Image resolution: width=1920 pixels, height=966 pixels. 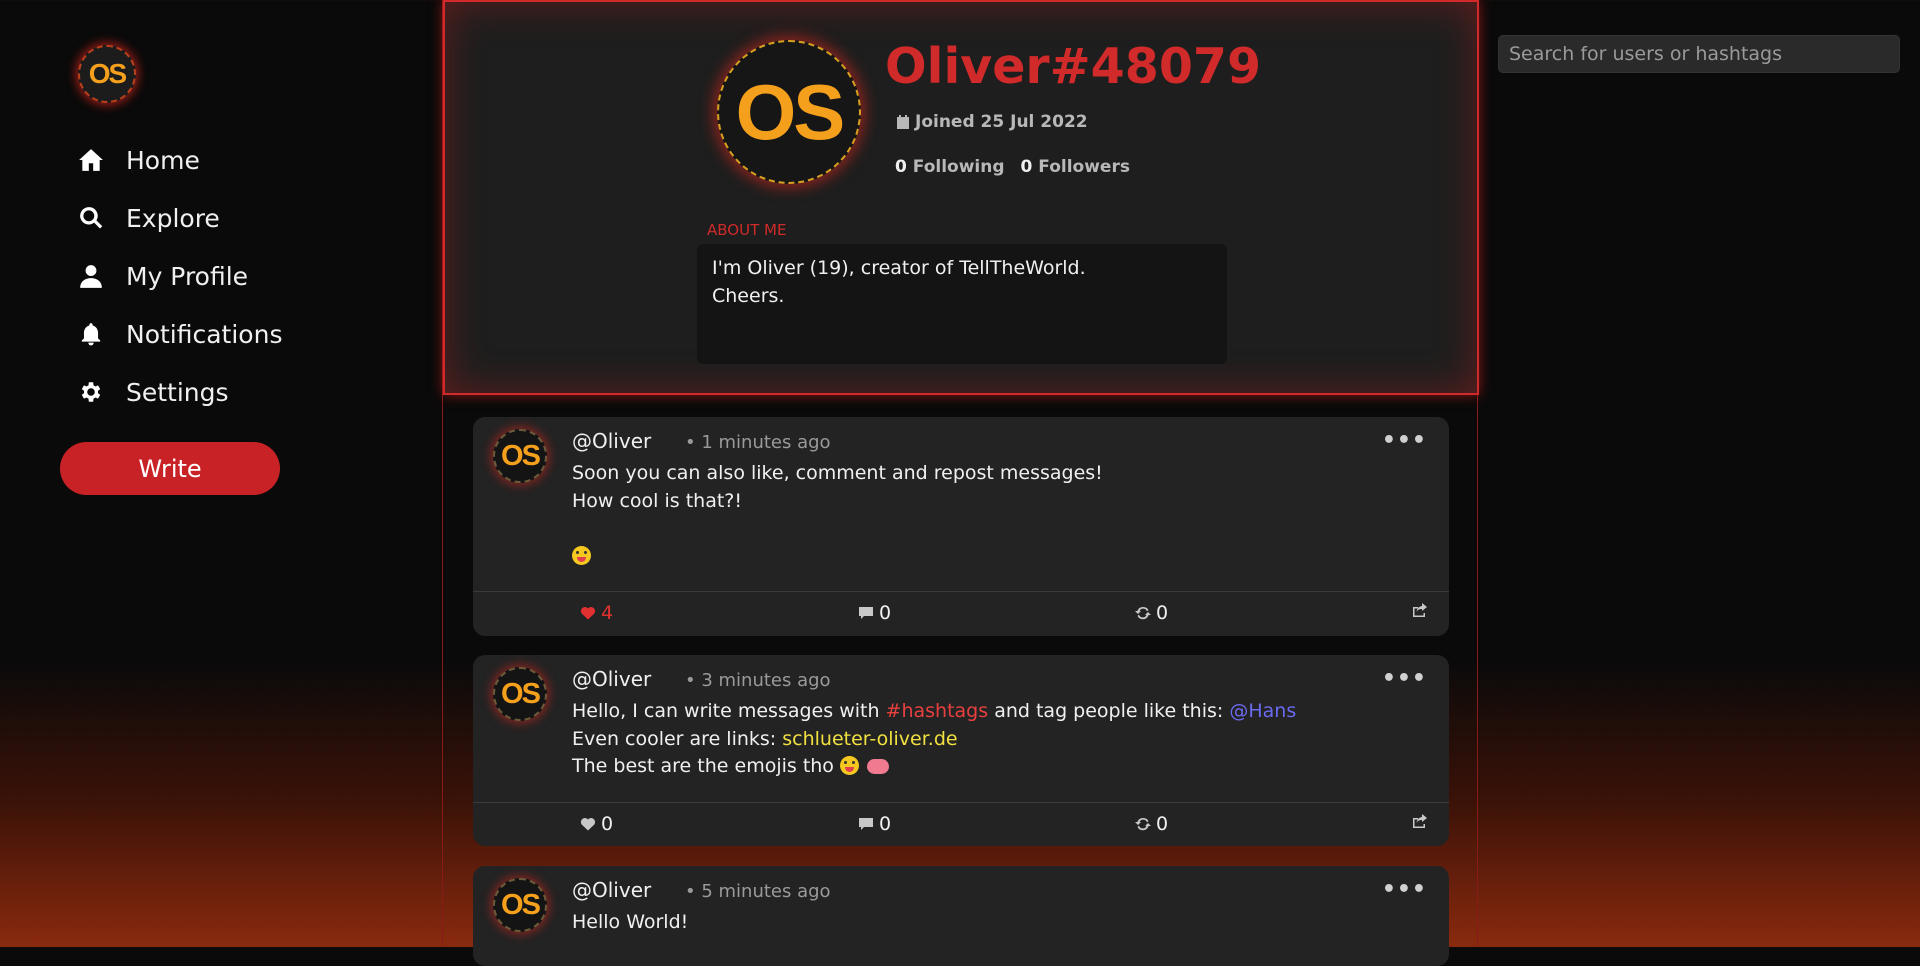 I want to click on post-actions: 4 0 0, so click(x=961, y=613).